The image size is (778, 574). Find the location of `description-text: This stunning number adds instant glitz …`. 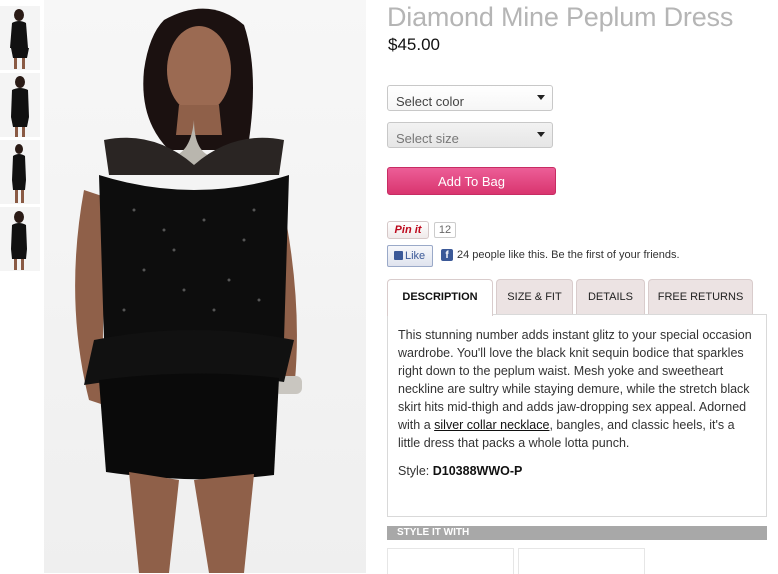

description-text: This stunning number adds instant glitz … is located at coordinates (577, 389).